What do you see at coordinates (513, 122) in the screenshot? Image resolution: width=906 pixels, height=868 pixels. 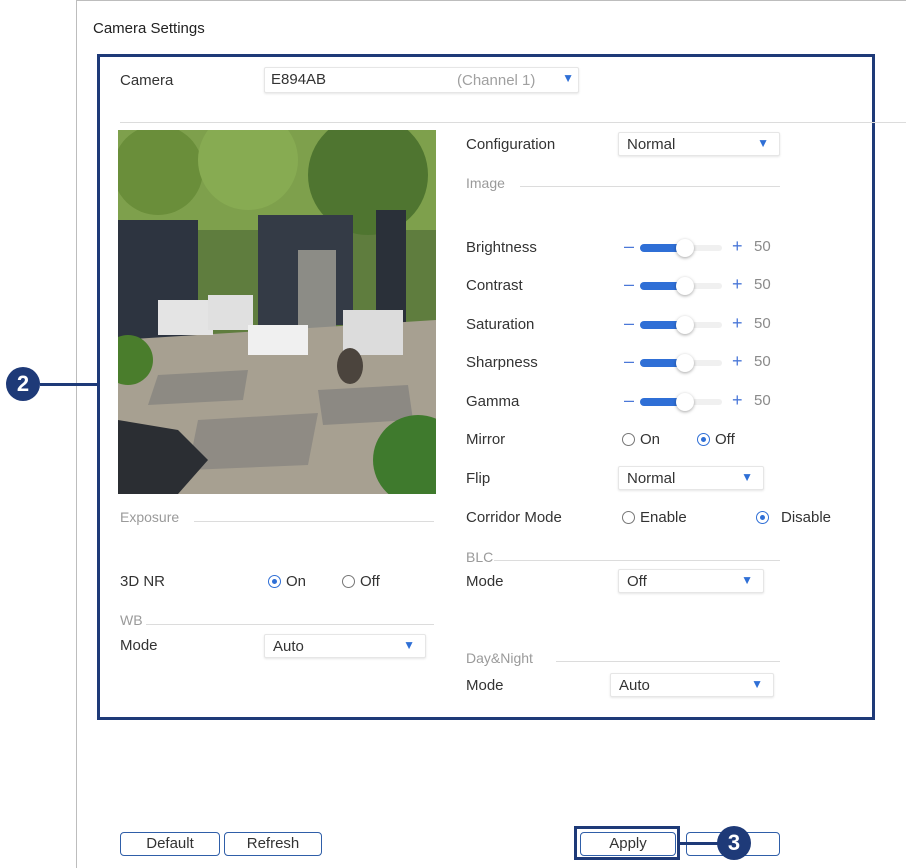 I see `divider` at bounding box center [513, 122].